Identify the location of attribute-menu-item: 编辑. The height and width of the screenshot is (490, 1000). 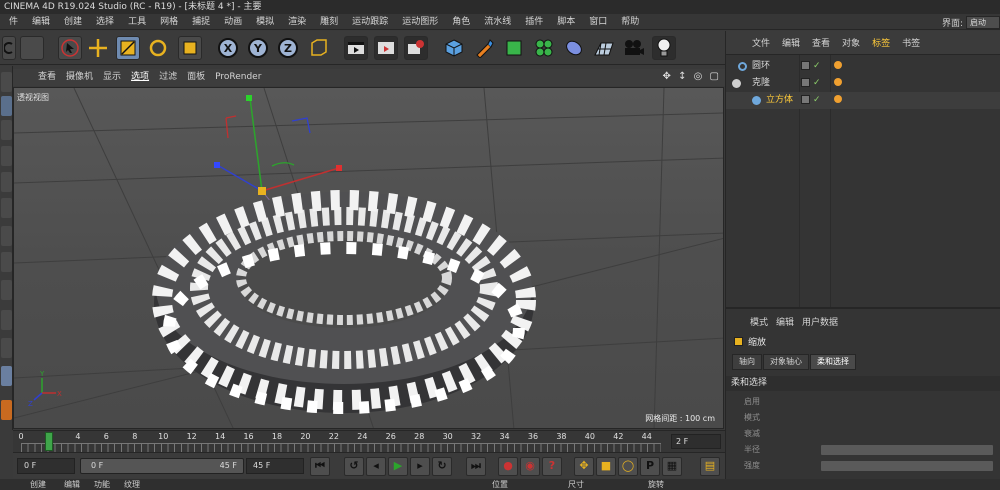
(785, 321).